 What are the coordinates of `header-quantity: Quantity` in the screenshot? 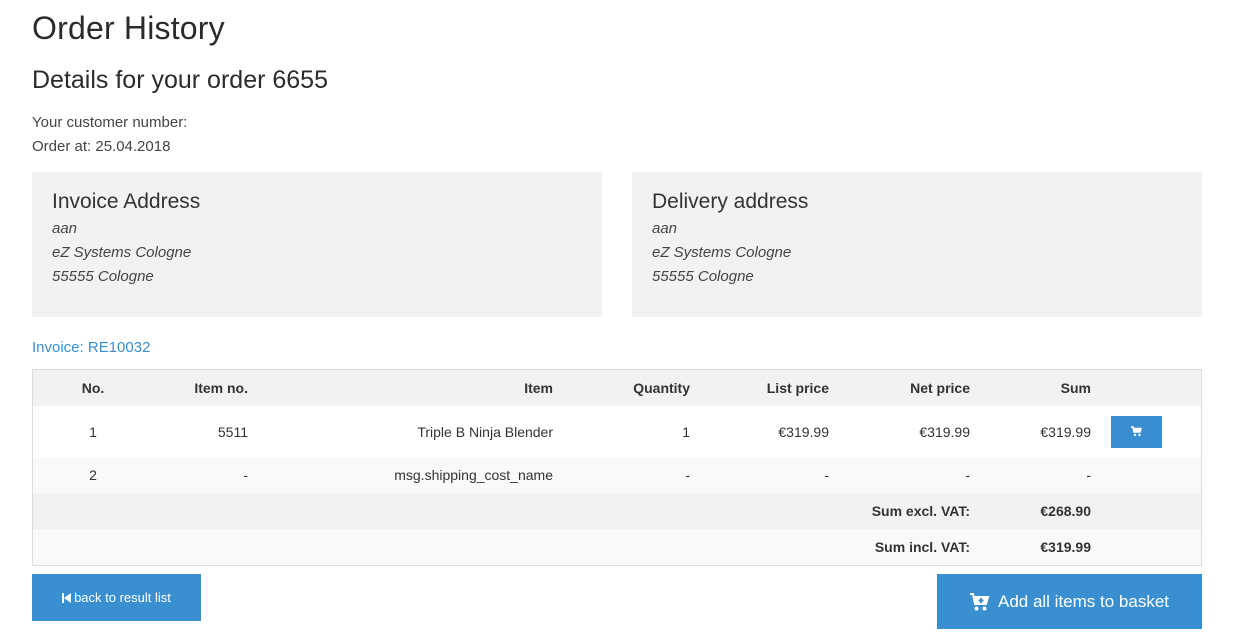 It's located at (621, 388).